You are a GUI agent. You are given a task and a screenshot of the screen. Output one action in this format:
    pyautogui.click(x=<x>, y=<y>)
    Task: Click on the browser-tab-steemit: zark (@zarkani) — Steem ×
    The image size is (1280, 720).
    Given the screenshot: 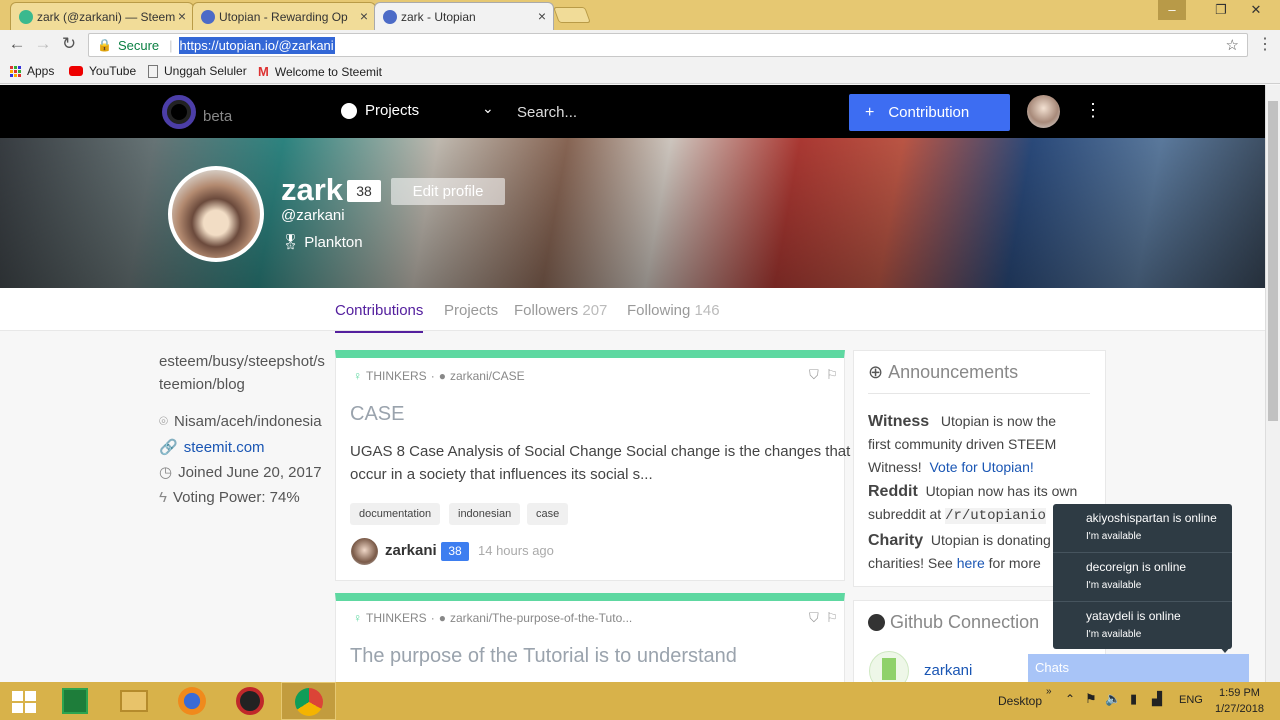 What is the action you would take?
    pyautogui.click(x=102, y=16)
    